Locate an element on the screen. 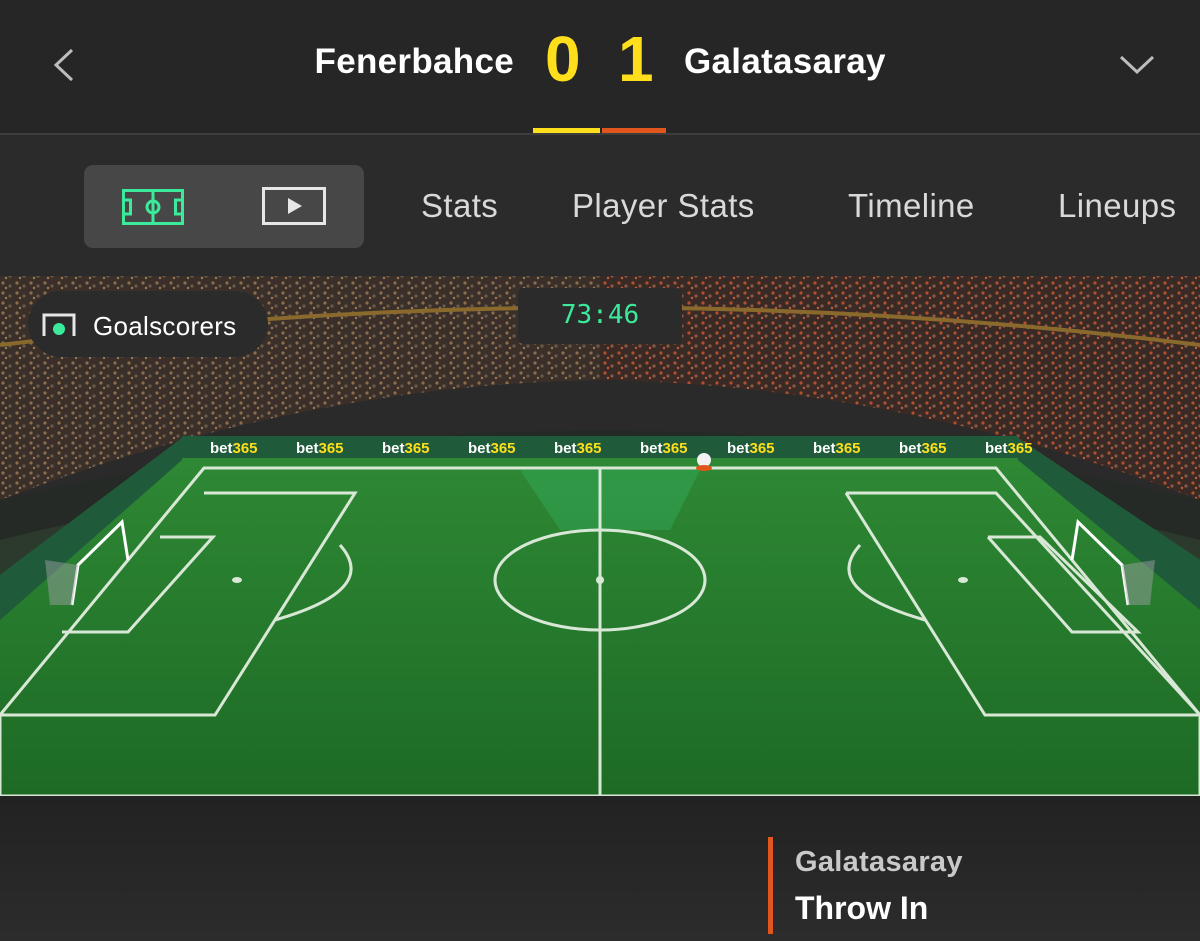 Image resolution: width=1200 pixels, height=941 pixels. goal-icon is located at coordinates (59, 324).